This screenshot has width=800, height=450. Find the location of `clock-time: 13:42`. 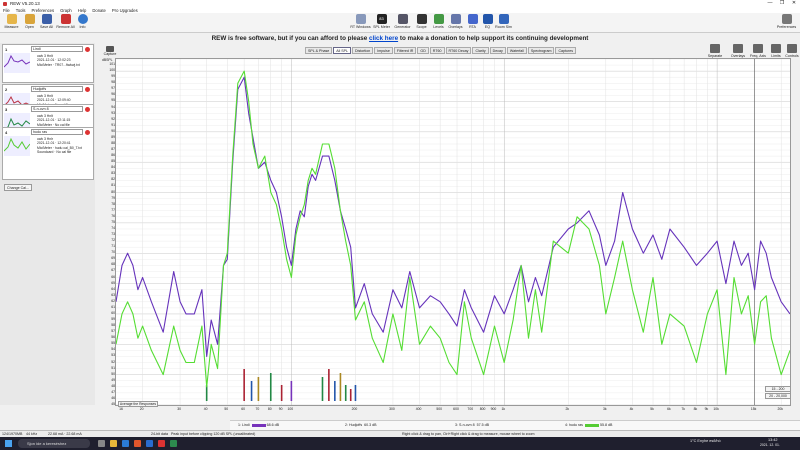

clock-time: 13:42 is located at coordinates (773, 440).